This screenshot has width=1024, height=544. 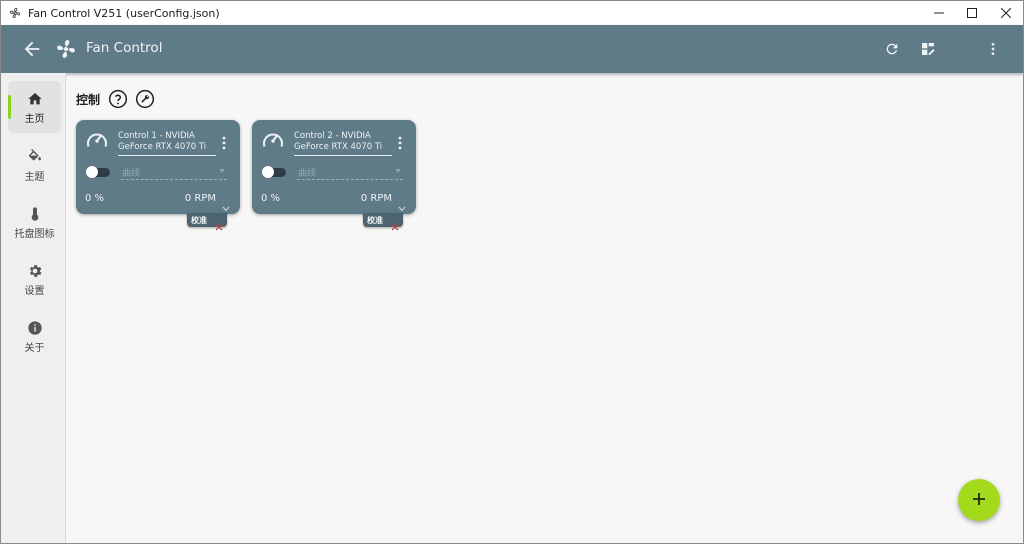 I want to click on app-header: Fan Control, so click(x=512, y=49).